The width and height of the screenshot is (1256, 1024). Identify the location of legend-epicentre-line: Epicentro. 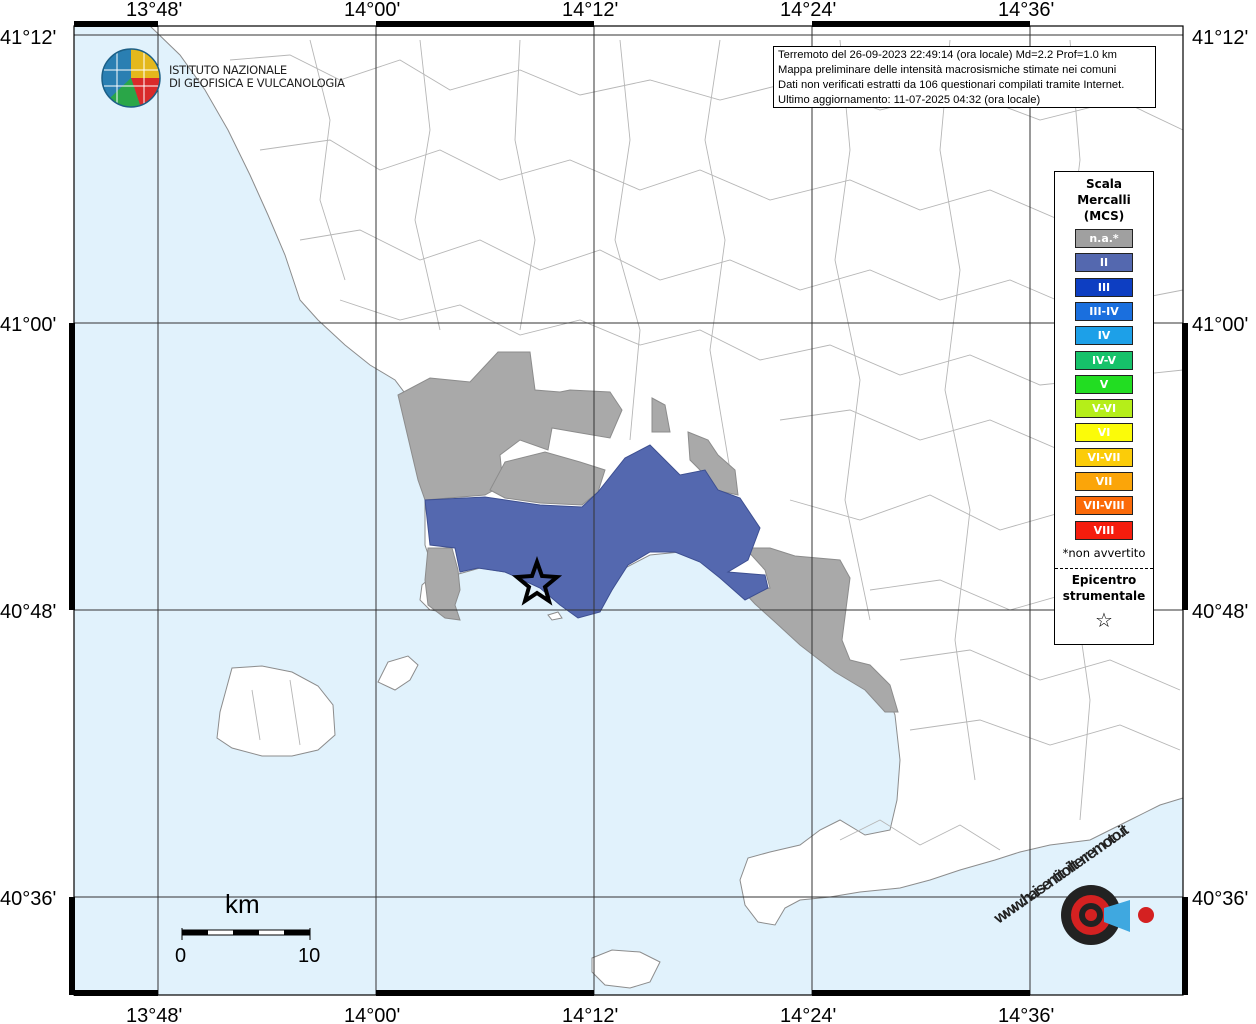
(1104, 580).